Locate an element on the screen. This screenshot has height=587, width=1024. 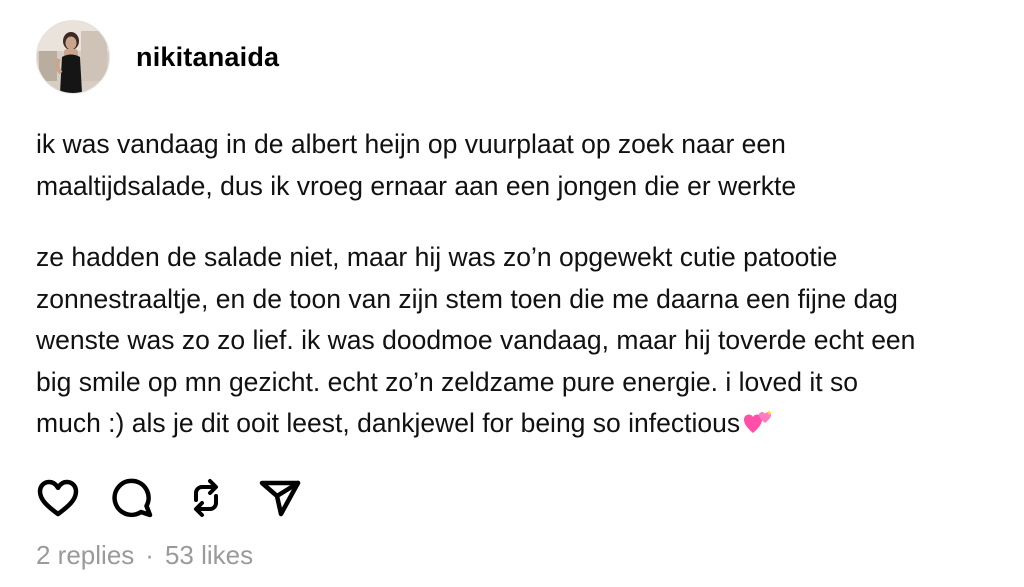
replies-count: 2 replies is located at coordinates (85, 555).